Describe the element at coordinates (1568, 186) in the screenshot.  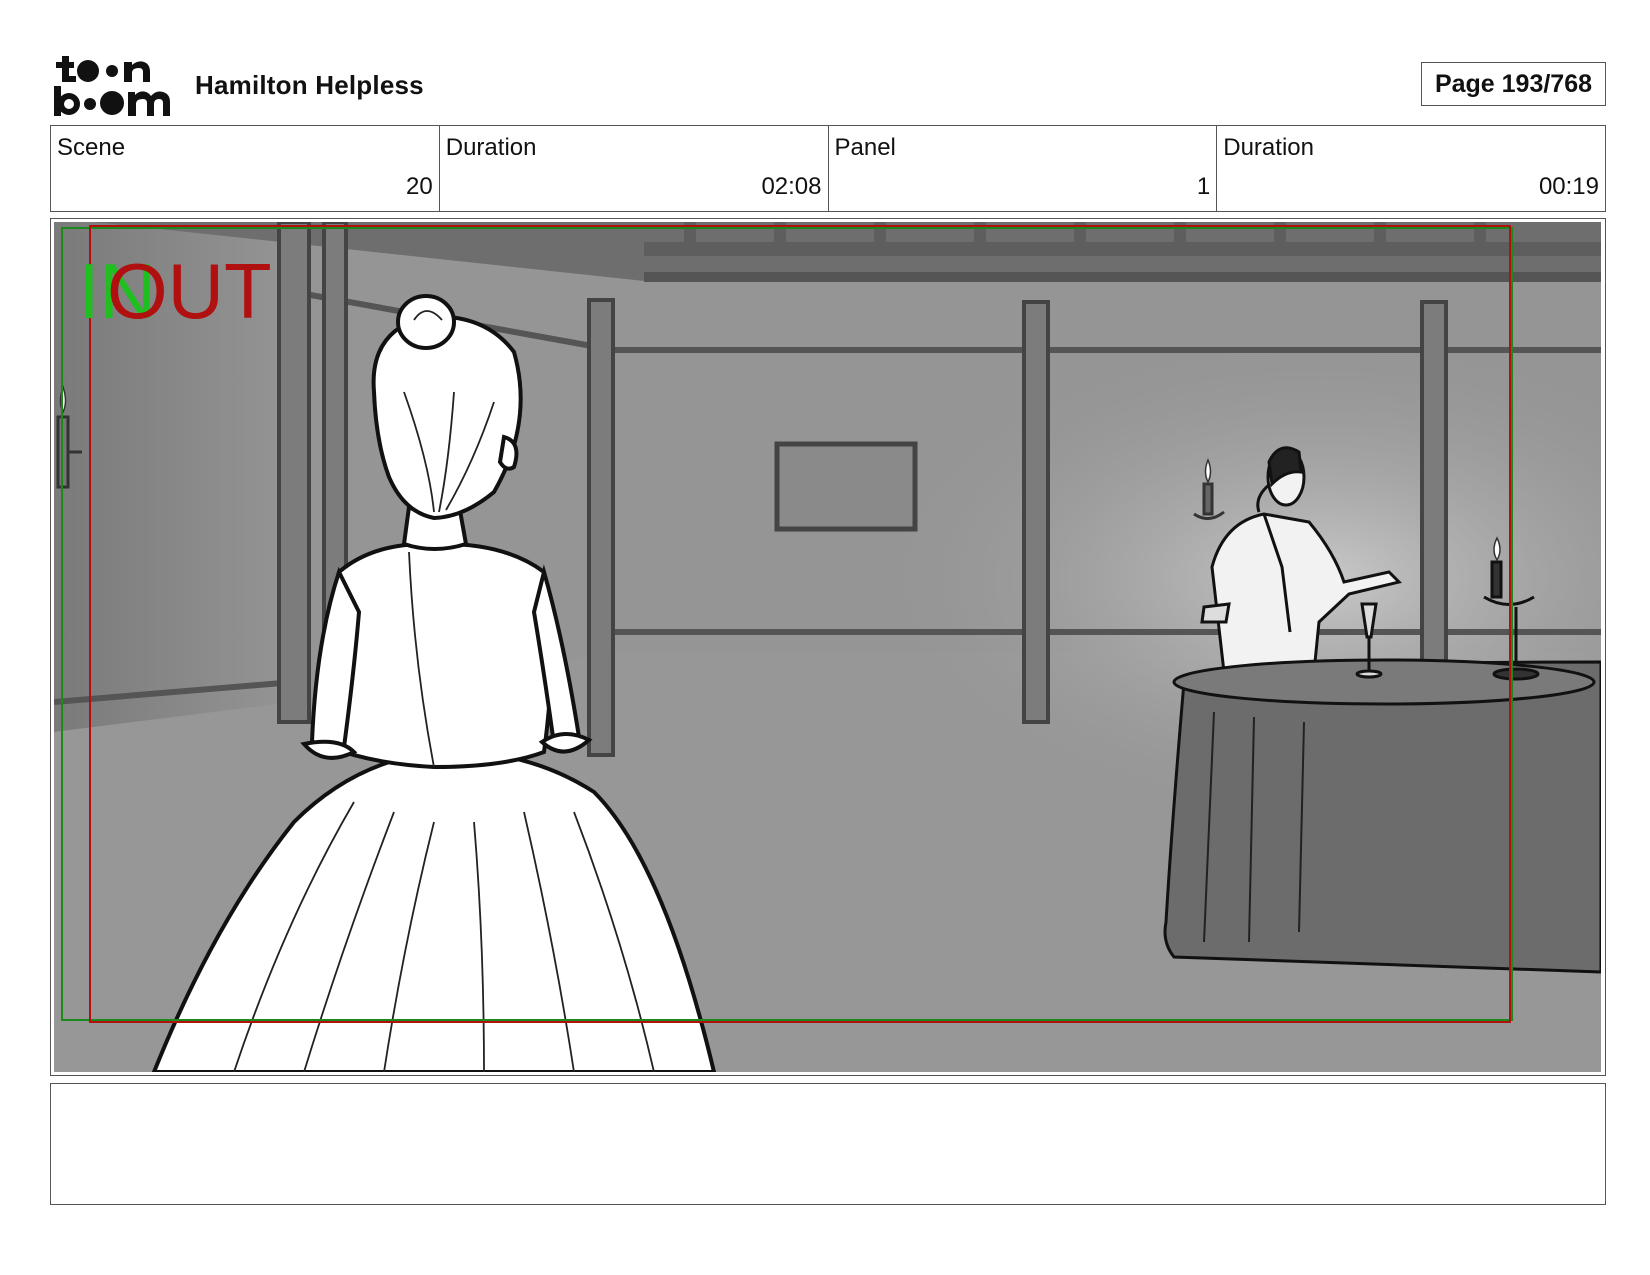
I see `panel-duration-value: 00:19` at that location.